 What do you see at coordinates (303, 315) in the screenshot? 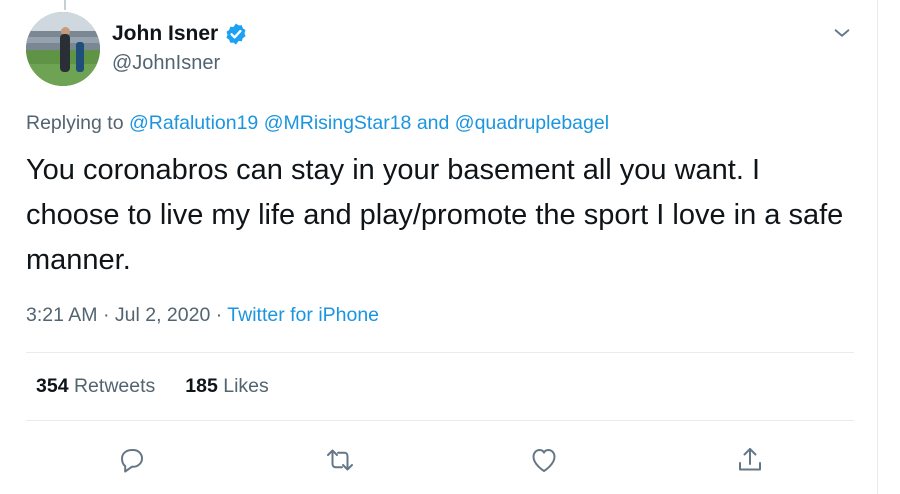
I see `tweet-source-link: Twitter for iPhone` at bounding box center [303, 315].